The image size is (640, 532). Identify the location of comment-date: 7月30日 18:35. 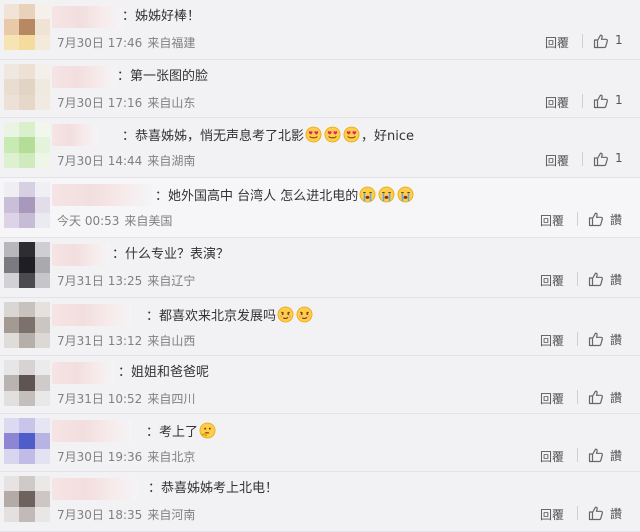
(100, 515).